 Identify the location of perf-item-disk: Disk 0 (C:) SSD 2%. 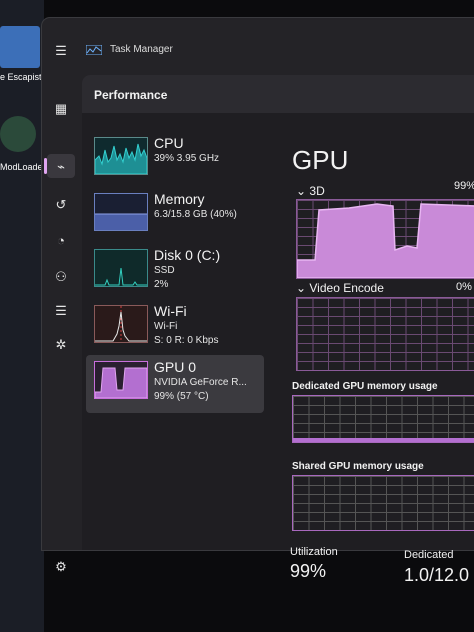
(175, 272).